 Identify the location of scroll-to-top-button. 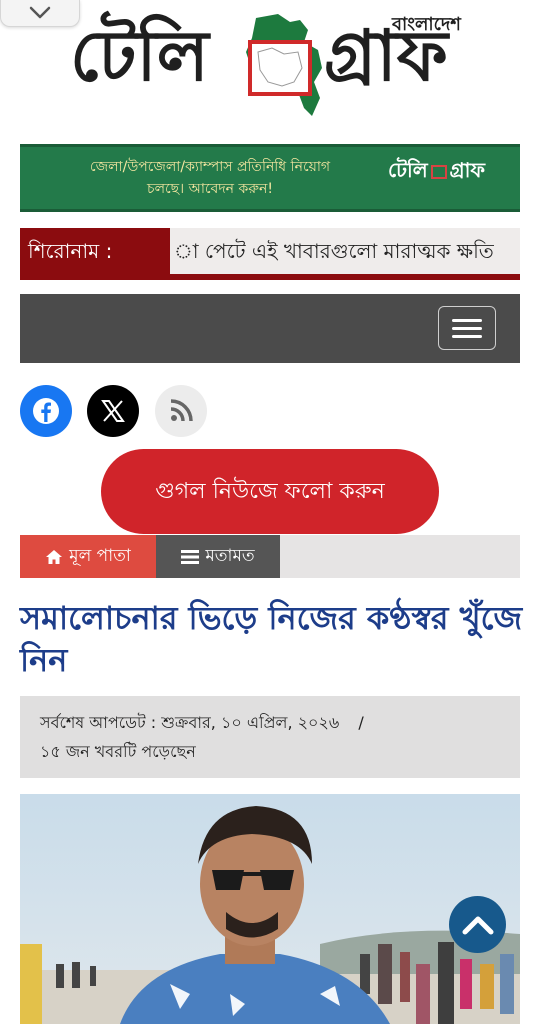
(477, 924).